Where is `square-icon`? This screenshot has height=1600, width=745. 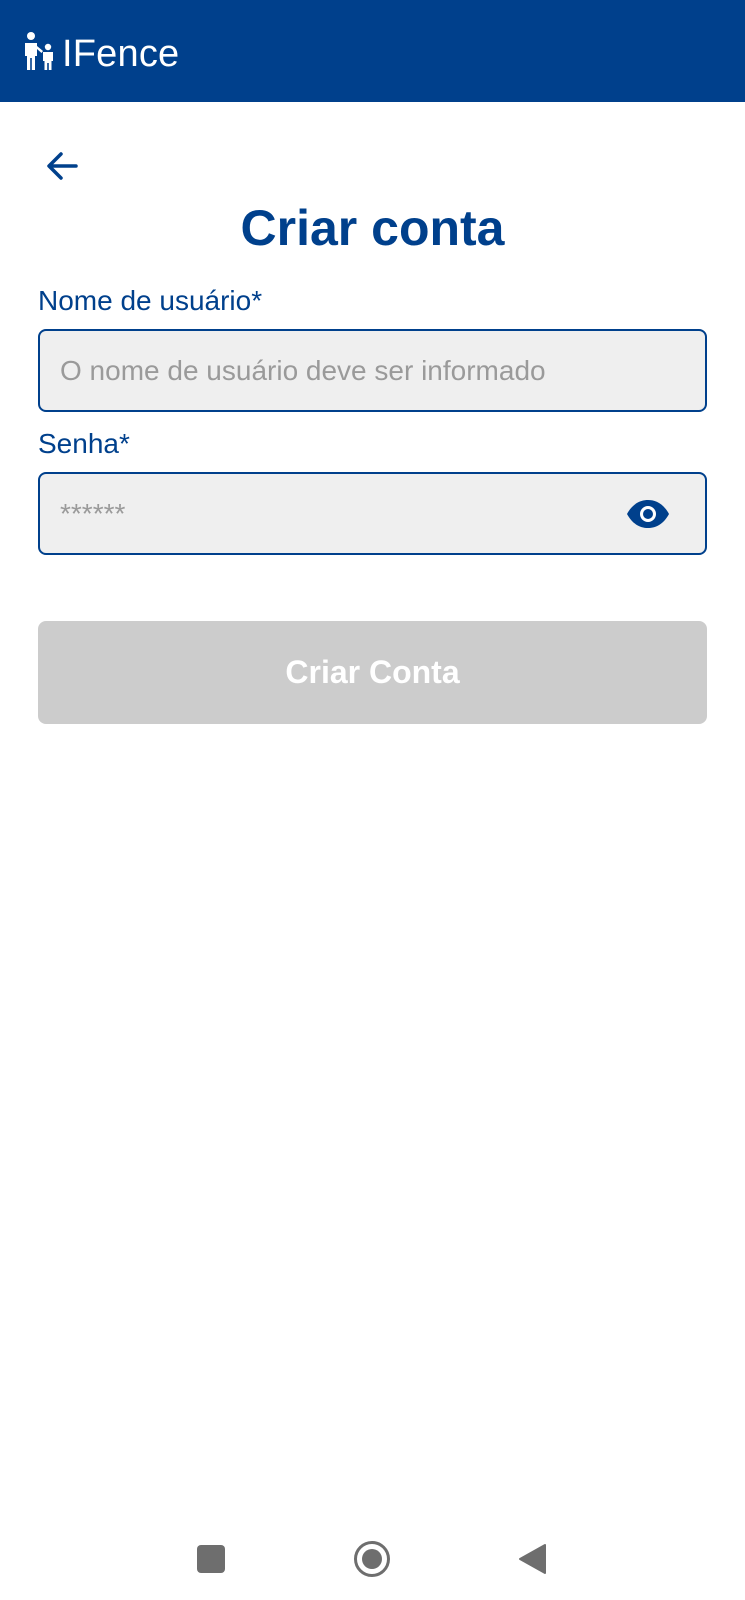
square-icon is located at coordinates (211, 1559).